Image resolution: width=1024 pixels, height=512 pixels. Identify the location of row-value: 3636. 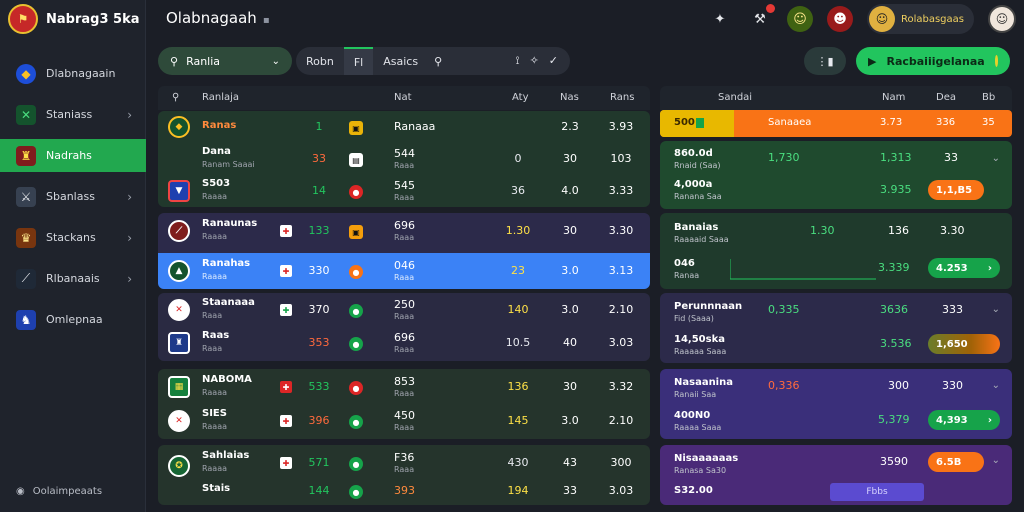
(894, 309).